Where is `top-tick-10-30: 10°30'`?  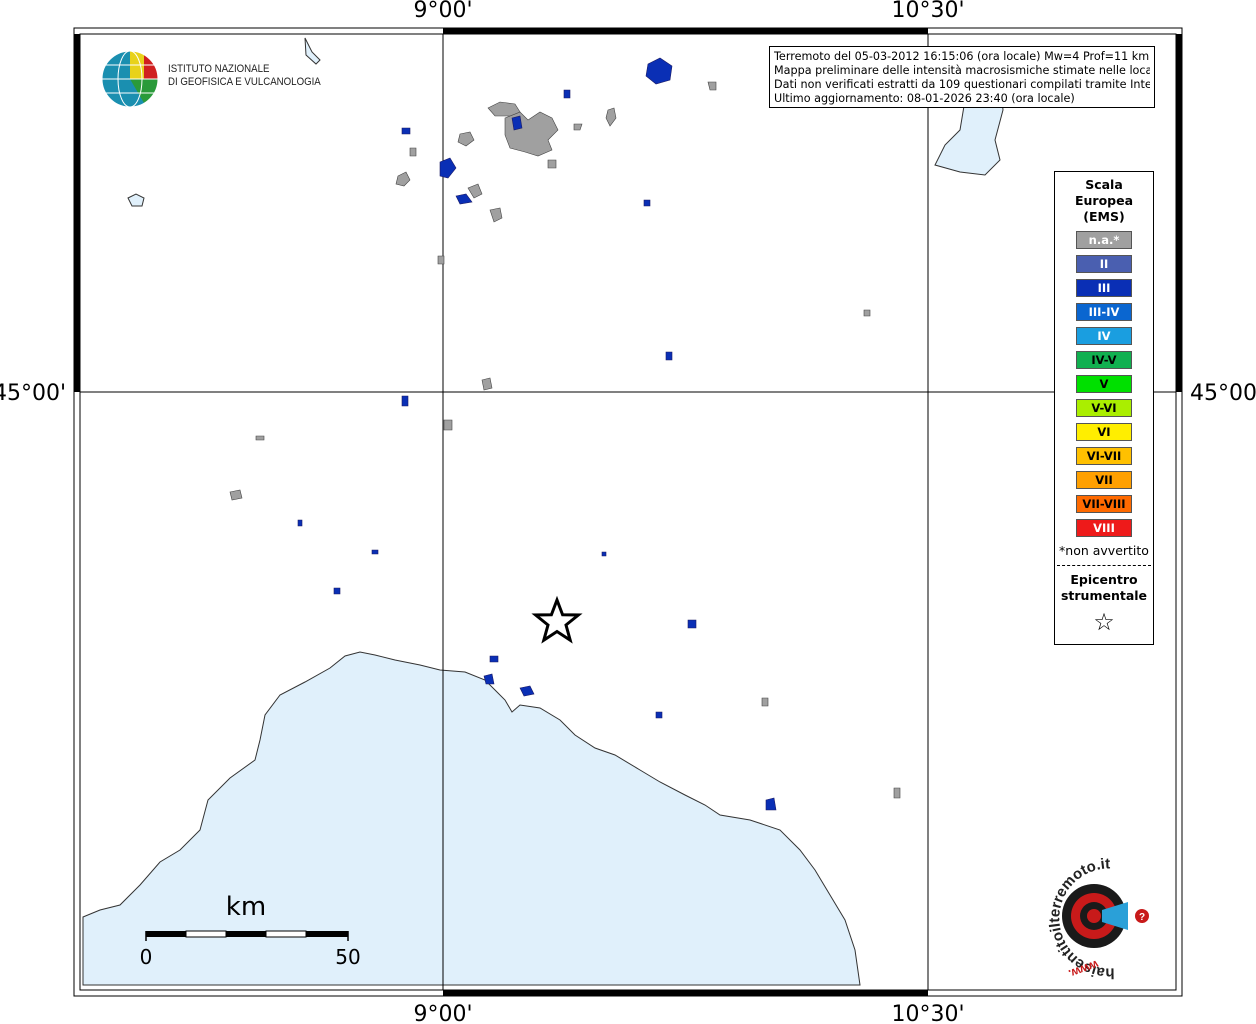 top-tick-10-30: 10°30' is located at coordinates (927, 11).